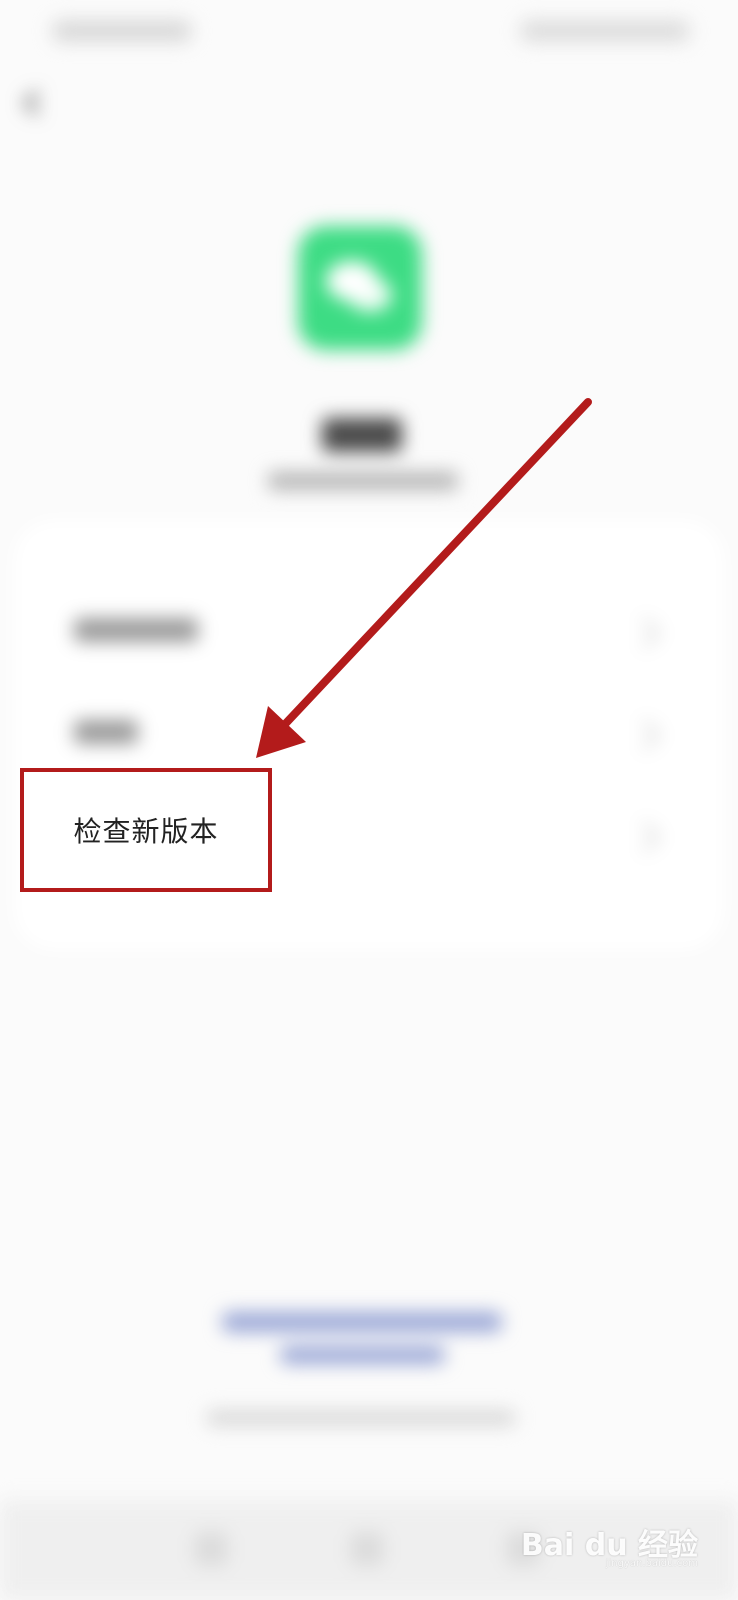  Describe the element at coordinates (651, 1563) in the screenshot. I see `watermark-url: jingyan.baidu.com` at that location.